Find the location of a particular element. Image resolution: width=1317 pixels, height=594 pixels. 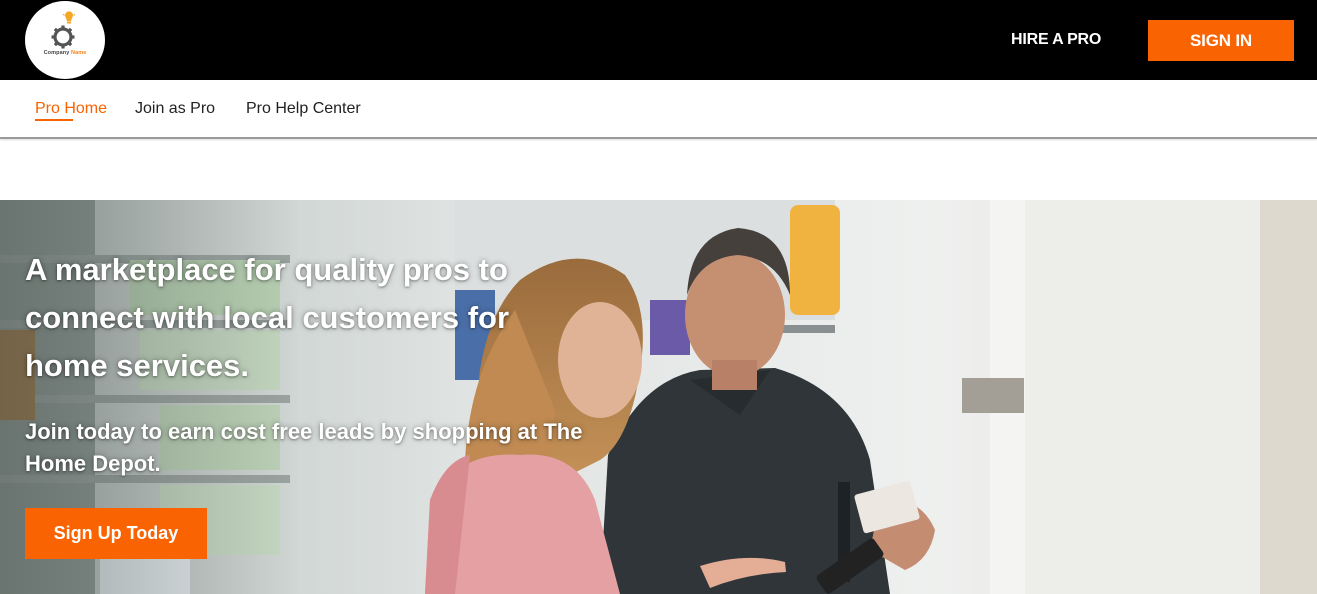

top-header: Company Name HIRE A PRO SIGN IN is located at coordinates (658, 40).